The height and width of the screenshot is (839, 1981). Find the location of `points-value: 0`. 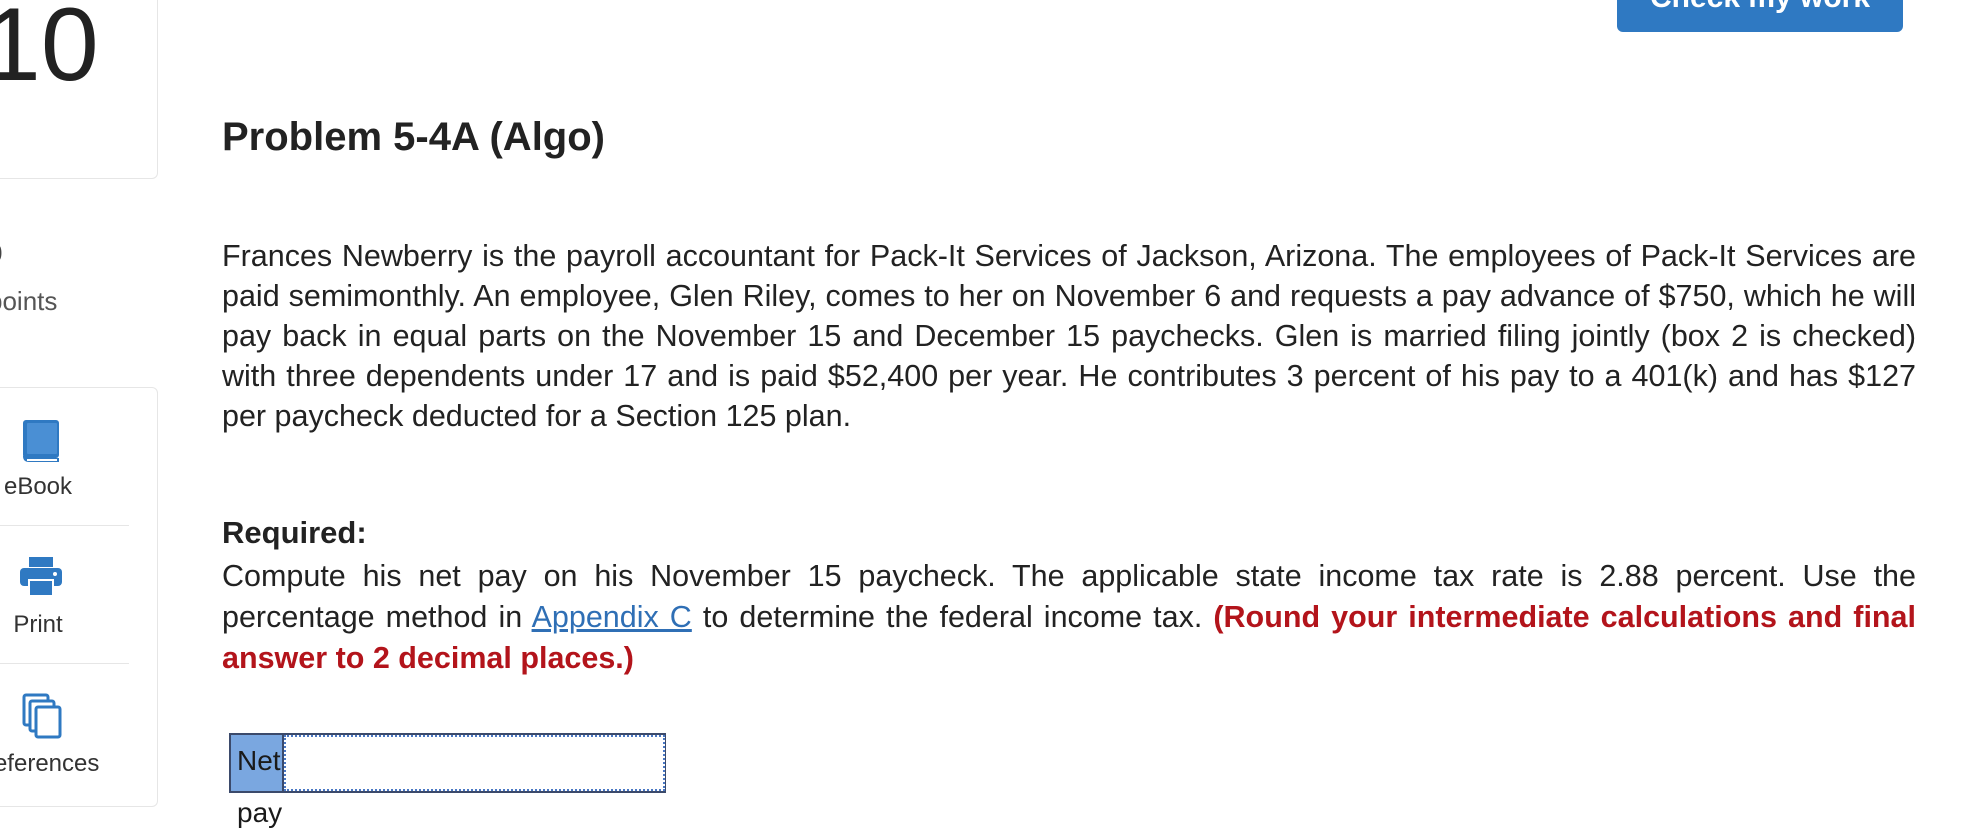

points-value: 0 is located at coordinates (1, 253).